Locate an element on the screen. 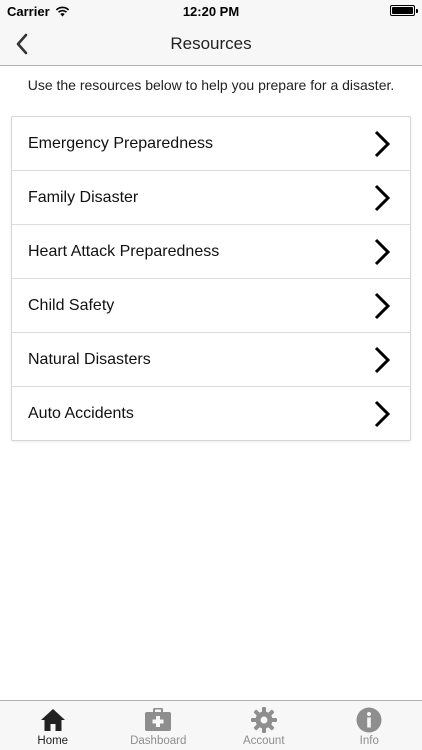 The width and height of the screenshot is (422, 750). tab-label: Info is located at coordinates (369, 741).